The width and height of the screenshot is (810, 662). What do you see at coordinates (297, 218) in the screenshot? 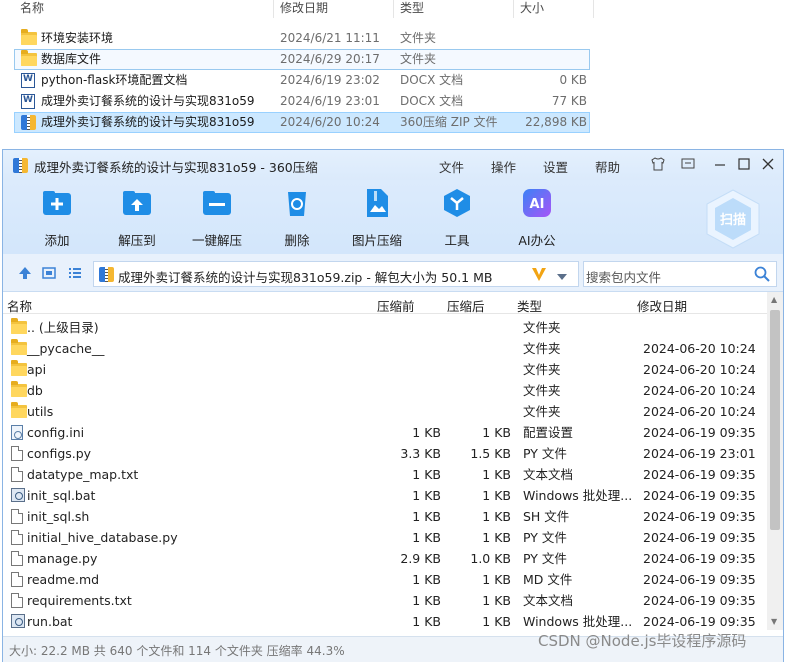
I see `delete-button: 删除` at bounding box center [297, 218].